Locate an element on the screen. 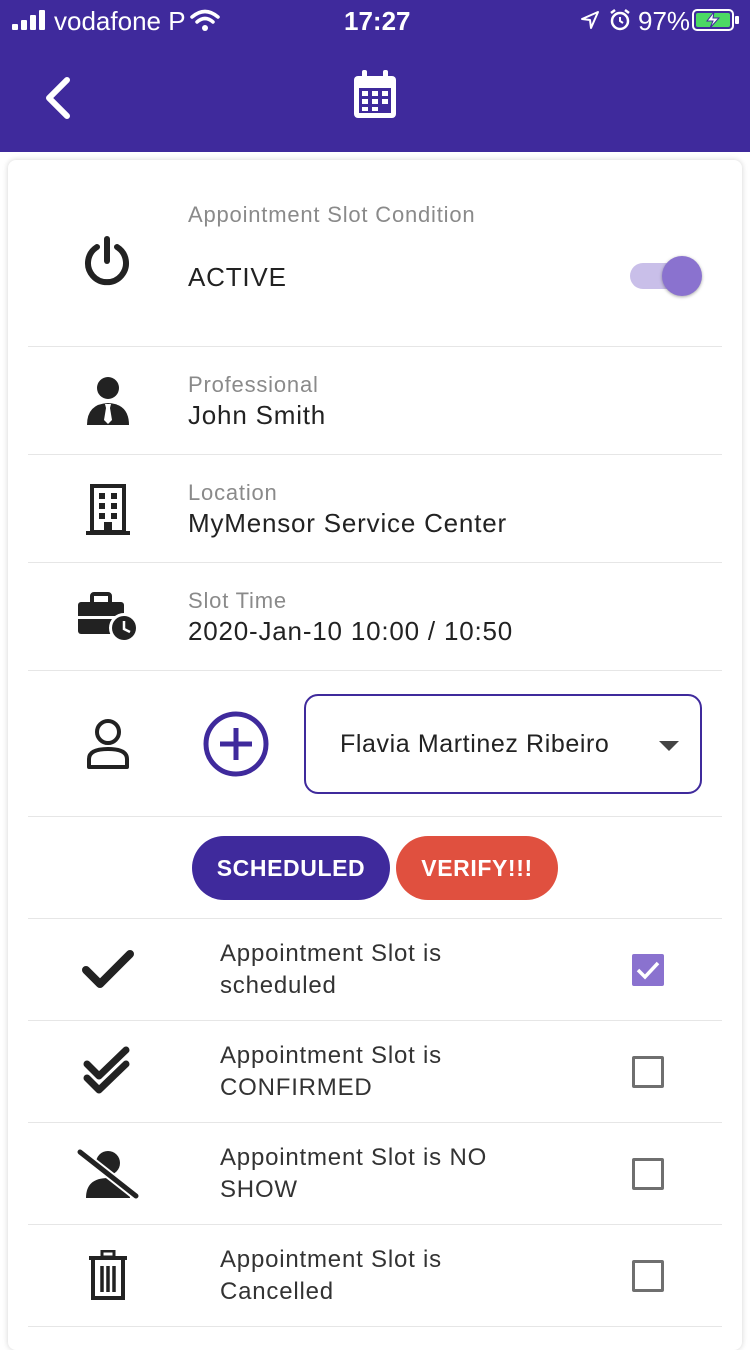 This screenshot has width=750, height=1350. briefcase-clock-icon is located at coordinates (108, 617).